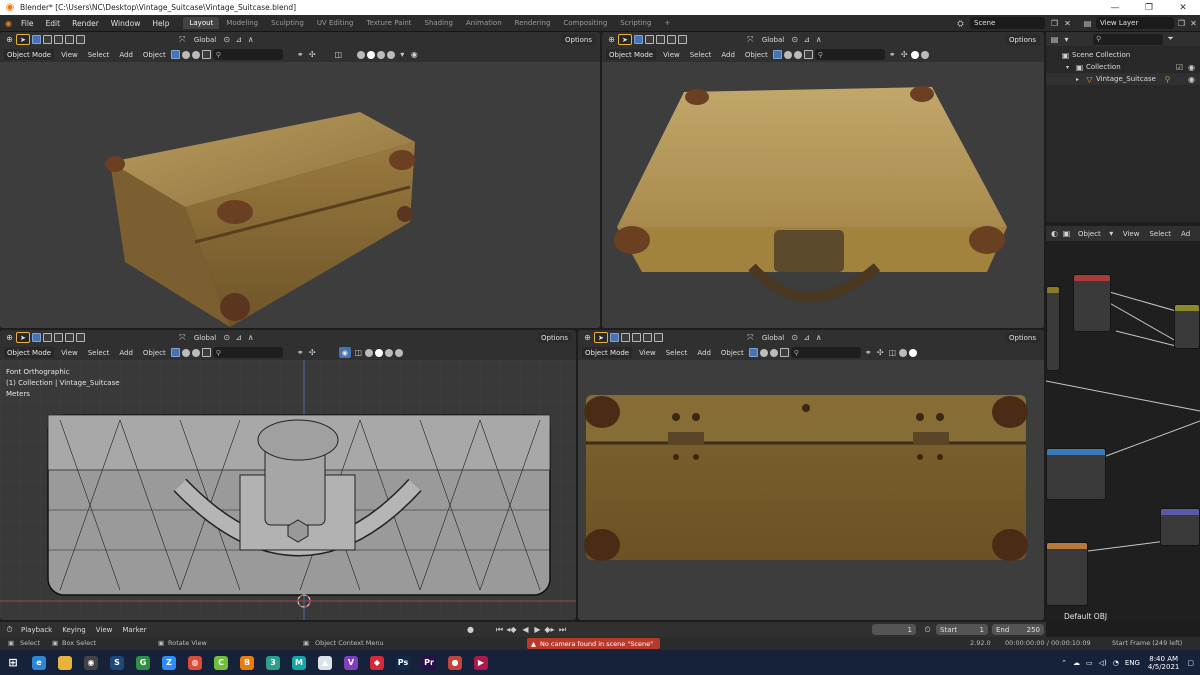  I want to click on file-explorer-taskbar-button, so click(65, 662).